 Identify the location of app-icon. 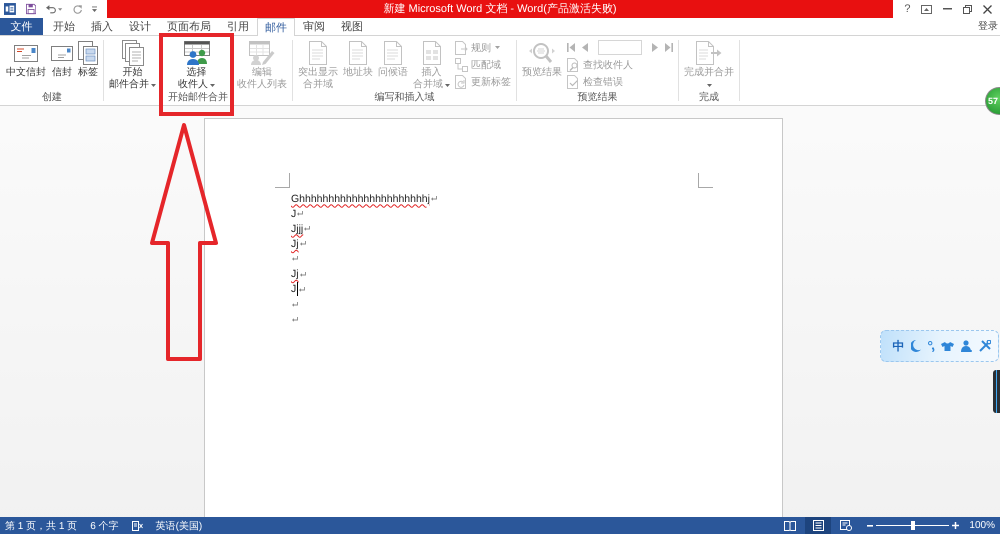
(10, 9).